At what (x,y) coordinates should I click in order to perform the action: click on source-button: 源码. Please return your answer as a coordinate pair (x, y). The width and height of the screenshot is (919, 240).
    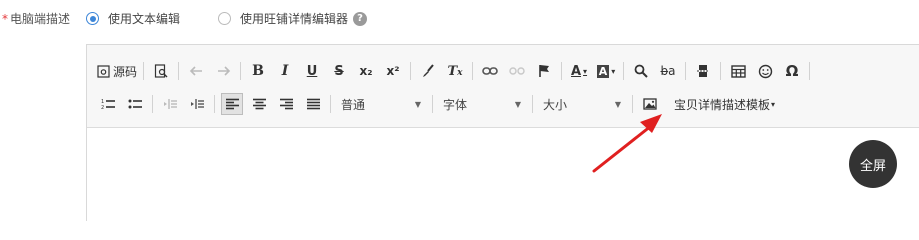
    Looking at the image, I should click on (117, 71).